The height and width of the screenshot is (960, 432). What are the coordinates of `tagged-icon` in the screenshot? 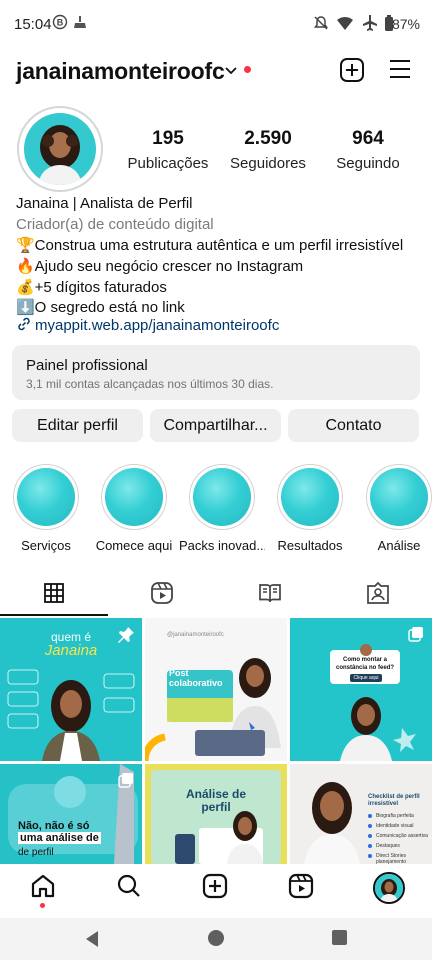 It's located at (378, 595).